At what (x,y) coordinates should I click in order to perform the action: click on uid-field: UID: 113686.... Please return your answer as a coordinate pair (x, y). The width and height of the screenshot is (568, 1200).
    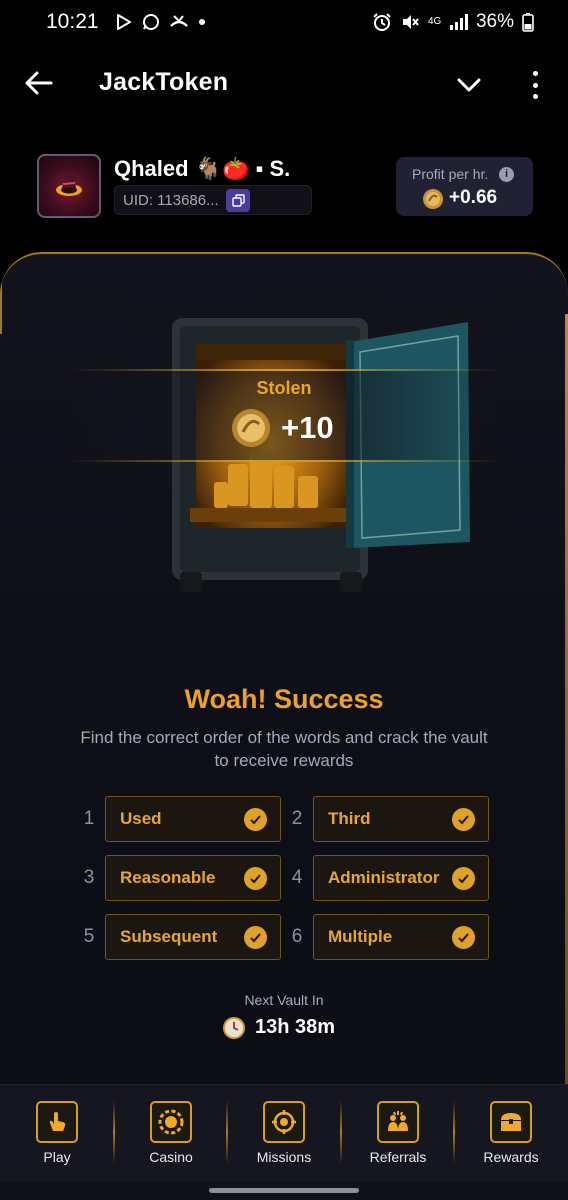
    Looking at the image, I should click on (213, 200).